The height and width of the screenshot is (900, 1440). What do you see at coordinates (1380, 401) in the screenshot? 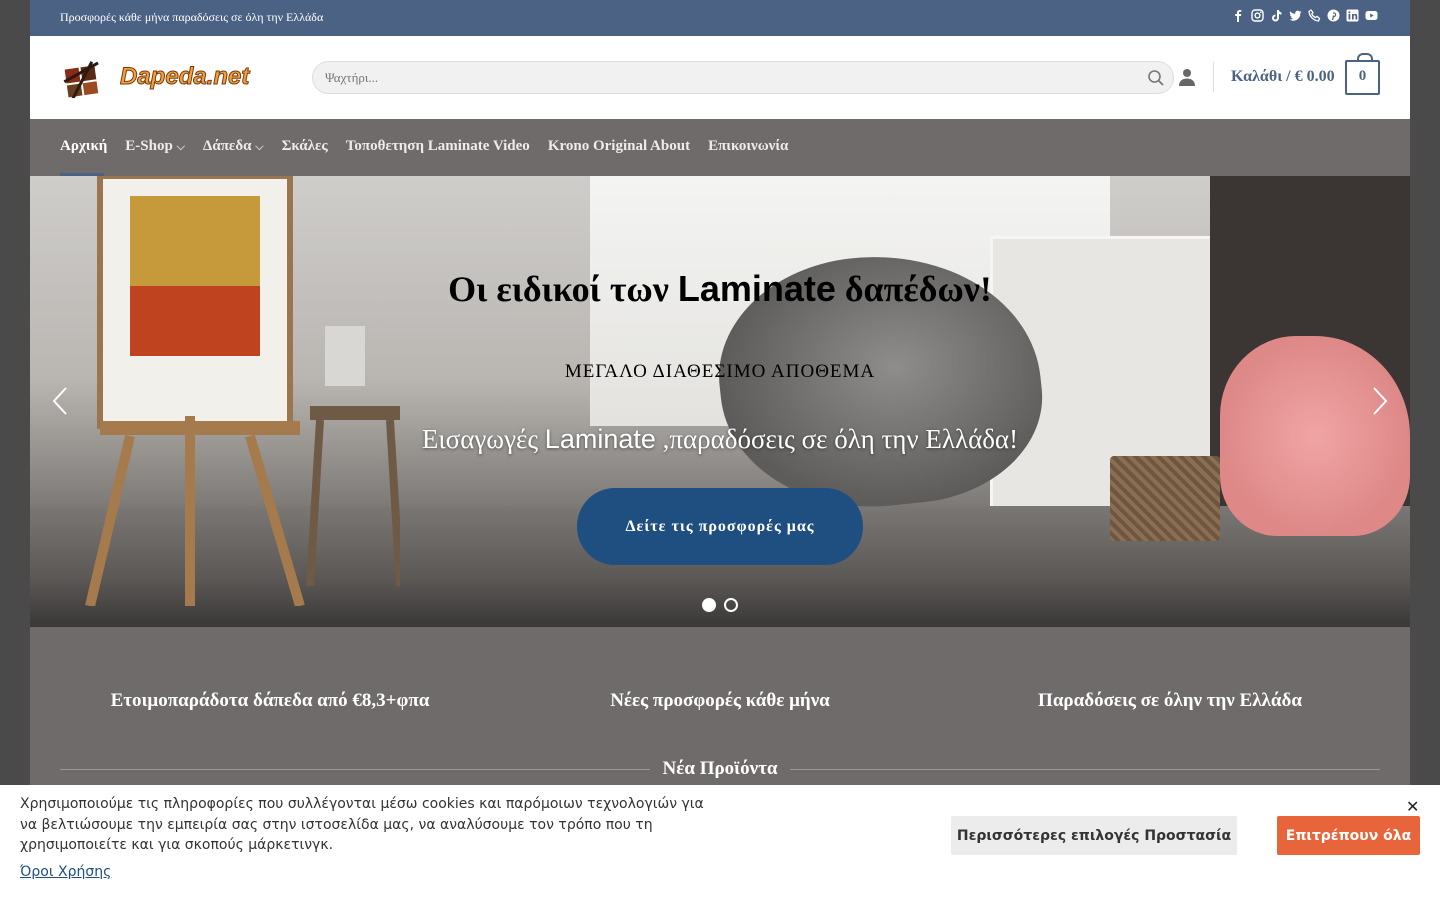
I see `slider-next-icon` at bounding box center [1380, 401].